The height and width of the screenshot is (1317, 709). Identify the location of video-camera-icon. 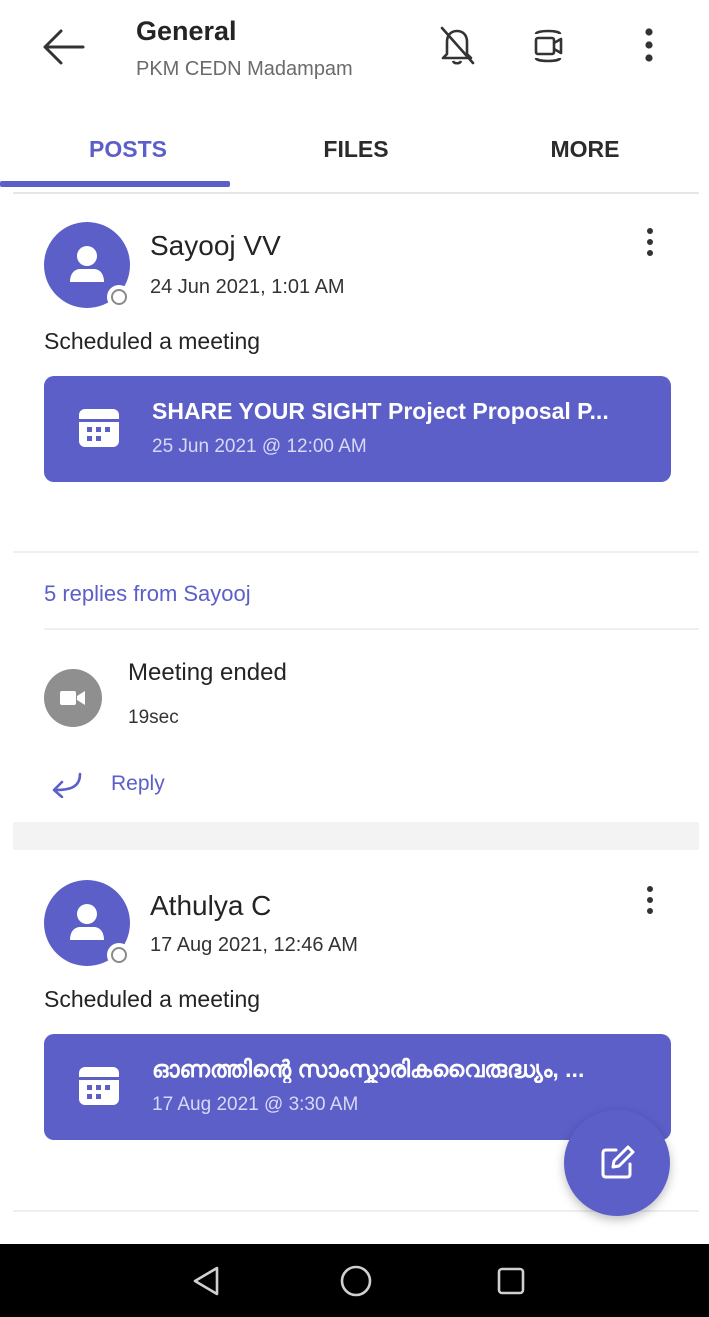
(72, 698).